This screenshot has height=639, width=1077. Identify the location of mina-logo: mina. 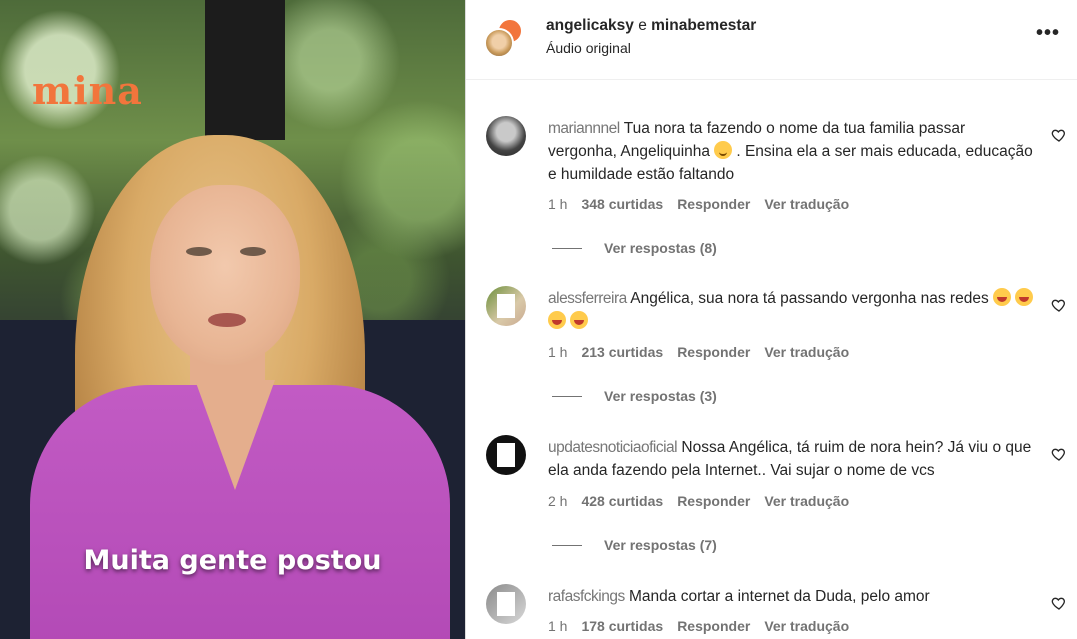
(87, 90).